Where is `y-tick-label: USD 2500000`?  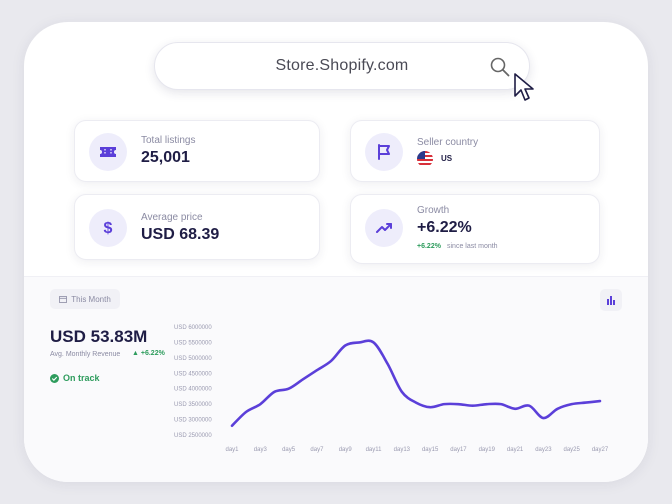 y-tick-label: USD 2500000 is located at coordinates (193, 436).